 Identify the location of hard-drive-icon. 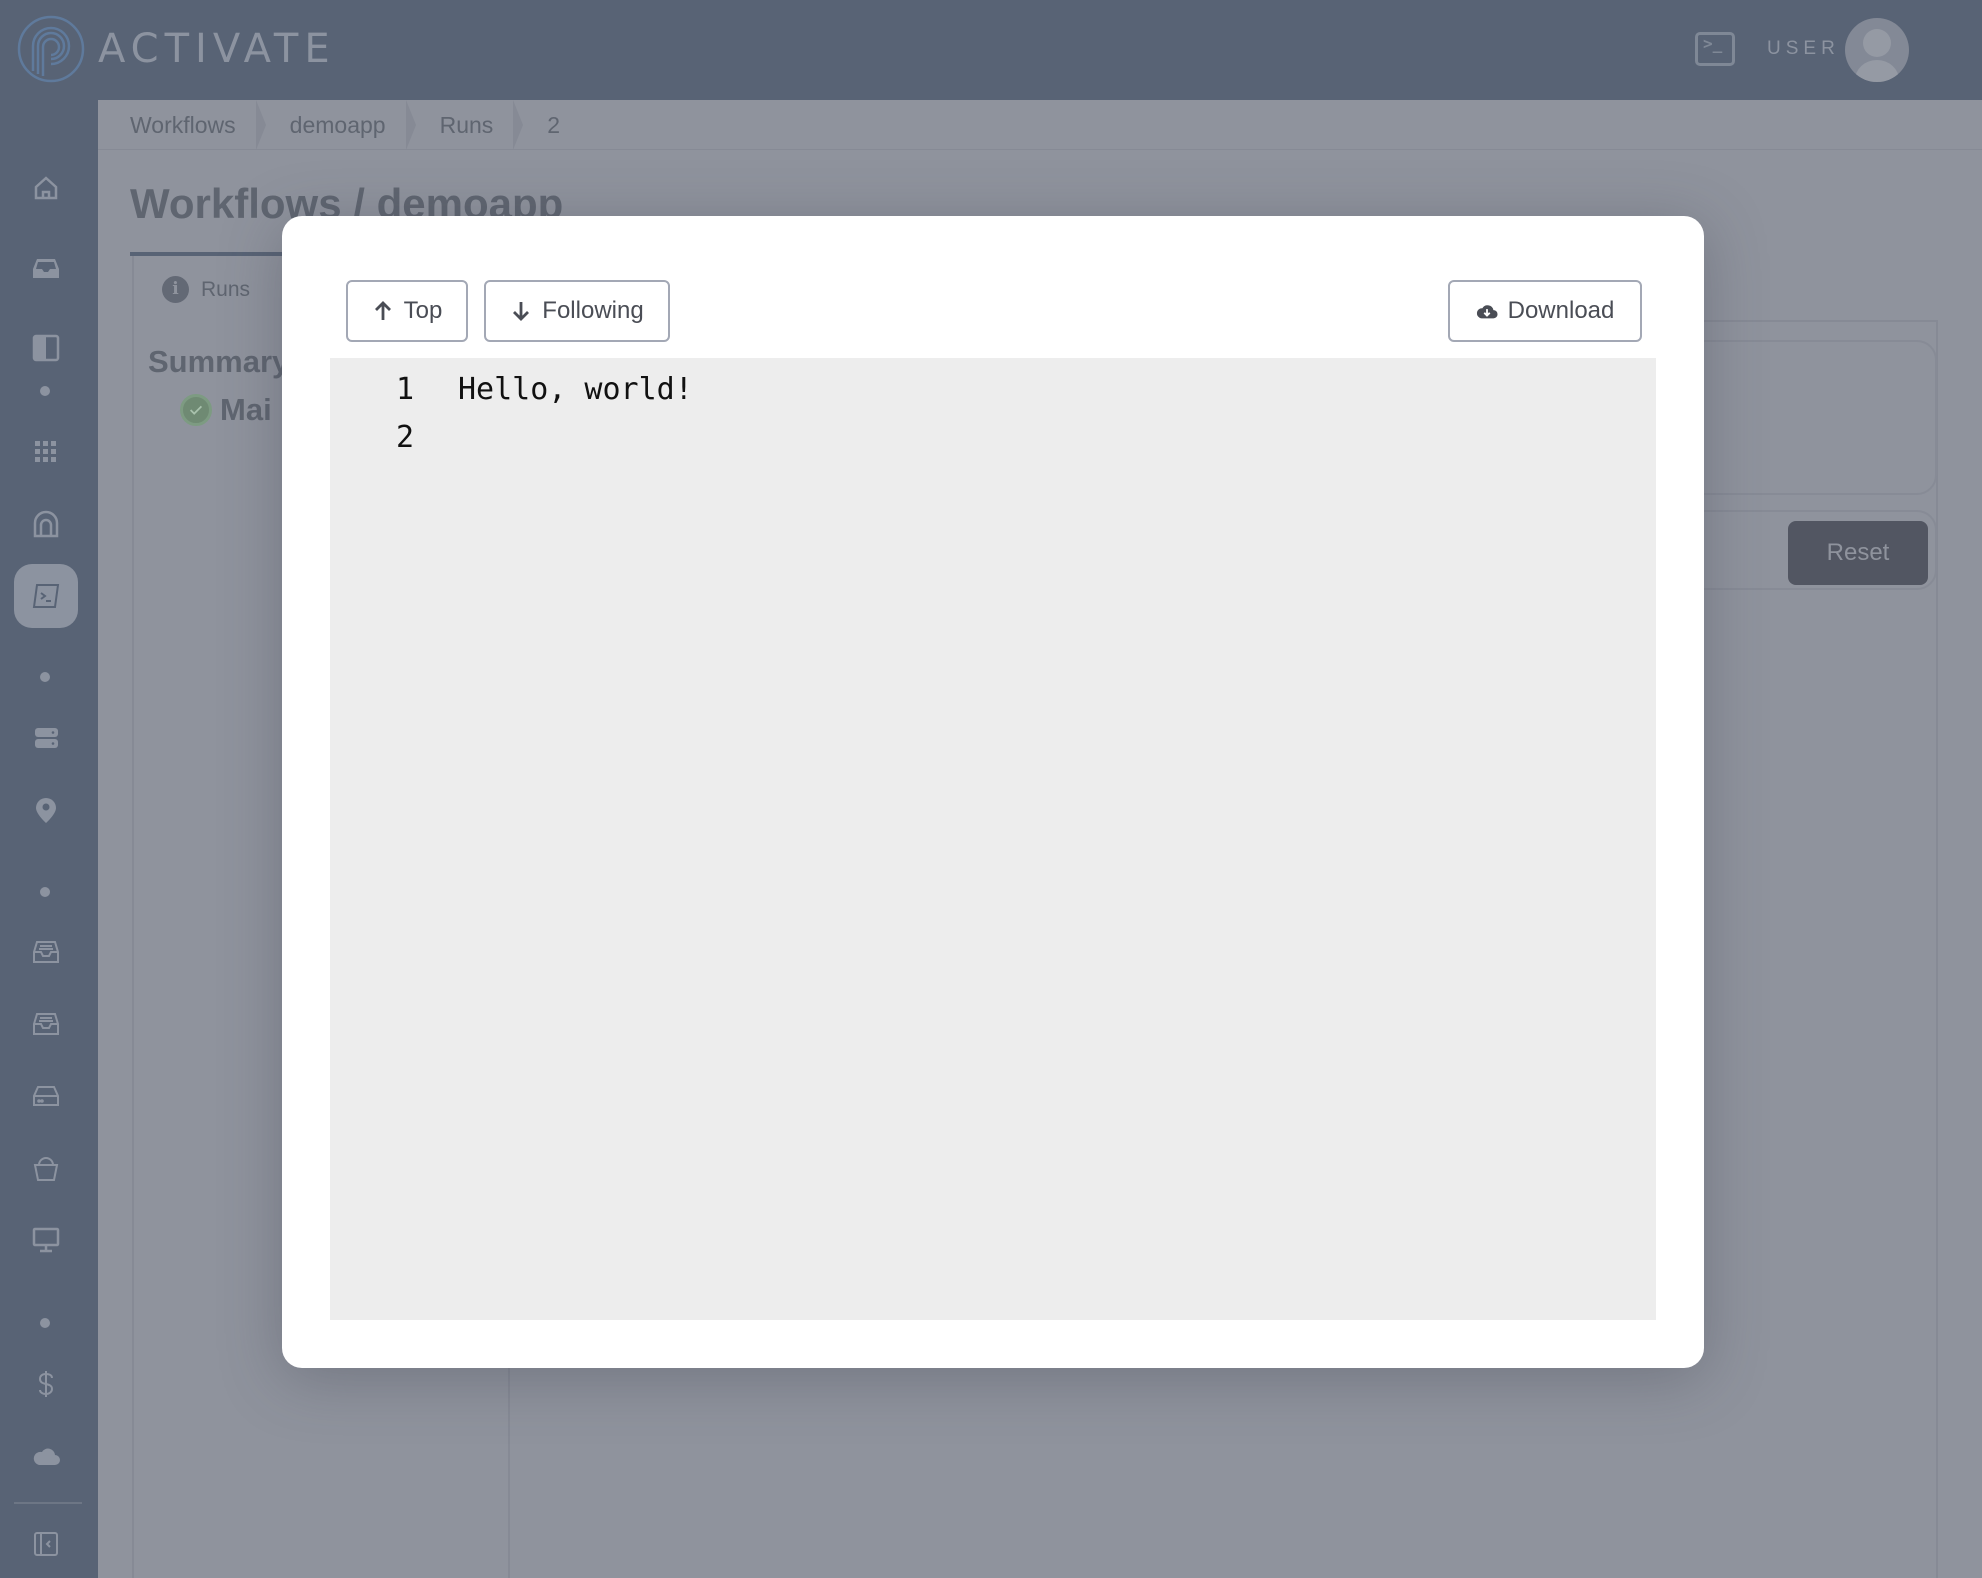
(46, 1096).